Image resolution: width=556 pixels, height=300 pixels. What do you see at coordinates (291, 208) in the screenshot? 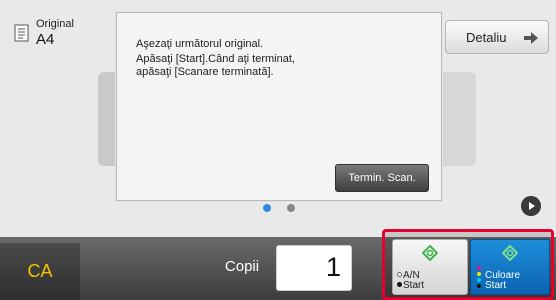
I see `page-dot` at bounding box center [291, 208].